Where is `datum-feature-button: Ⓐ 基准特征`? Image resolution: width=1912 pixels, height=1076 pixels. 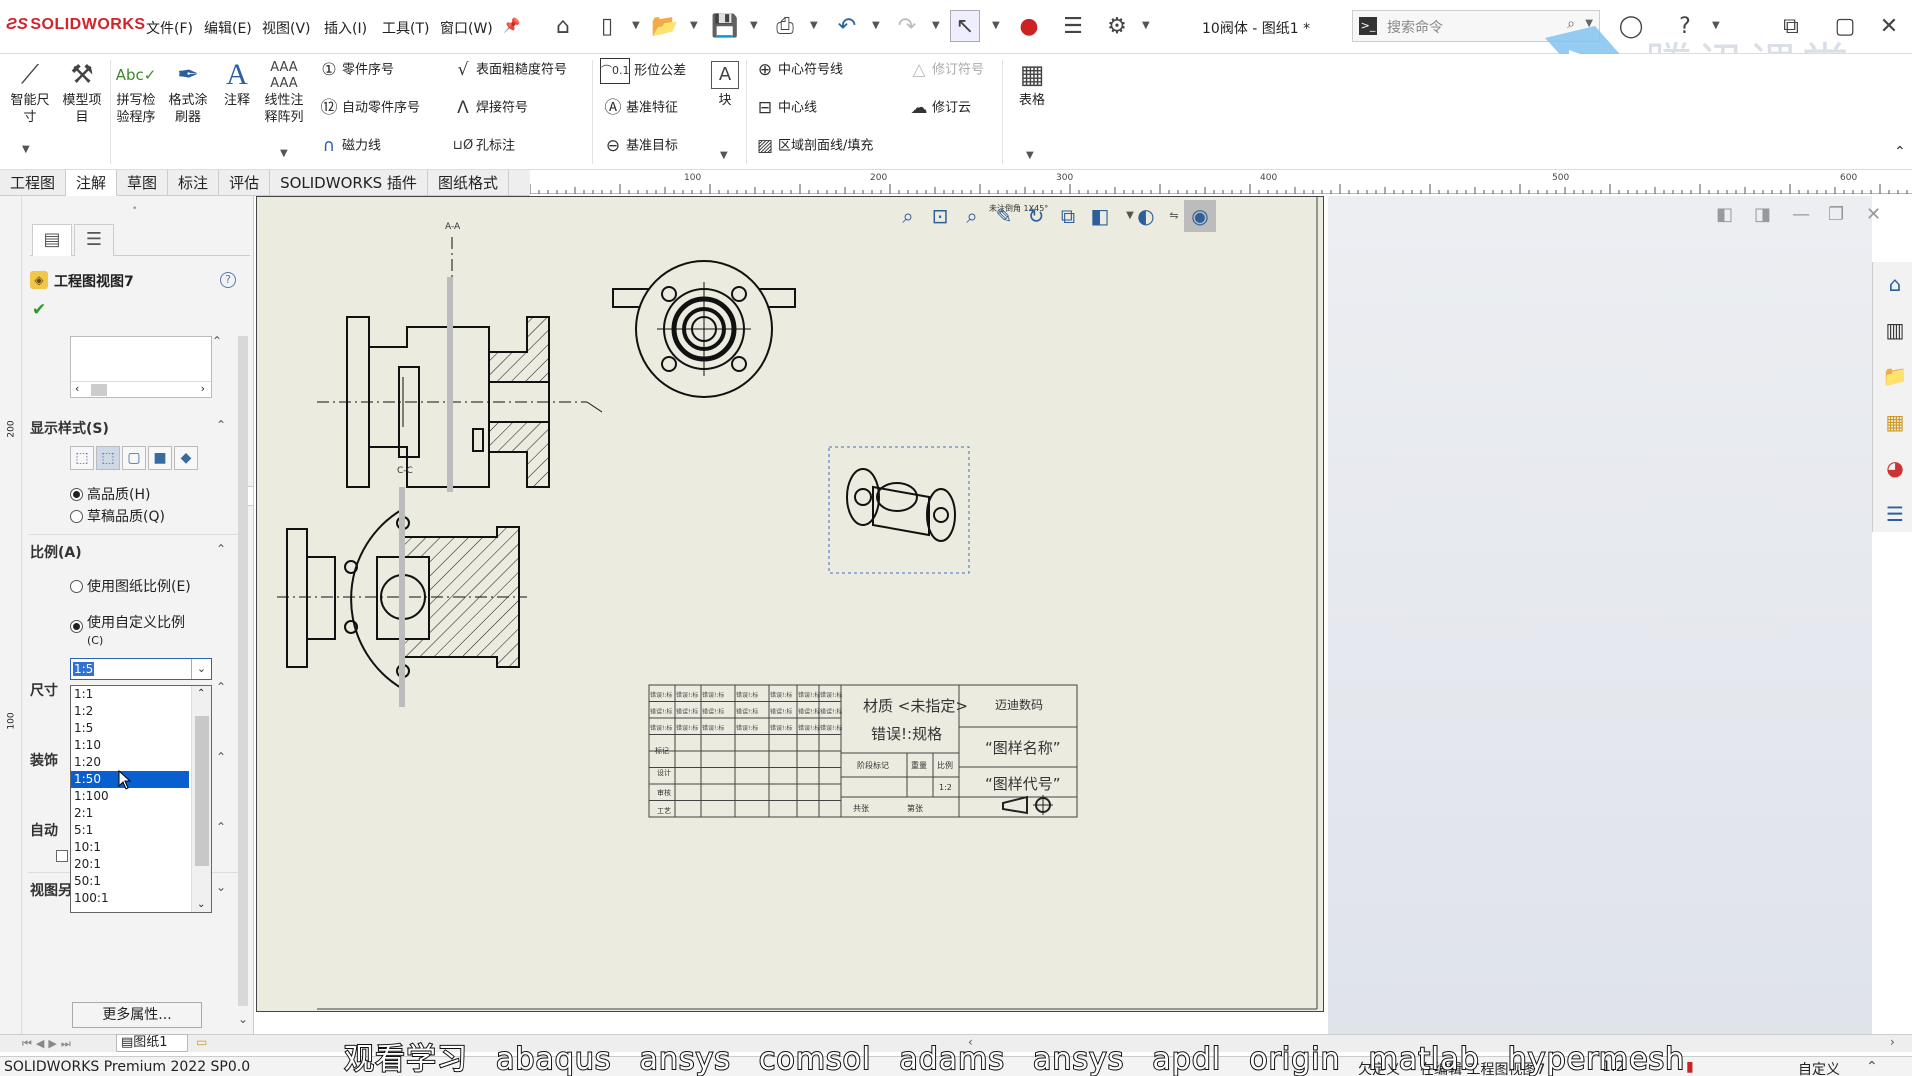 datum-feature-button: Ⓐ 基准特征 is located at coordinates (639, 108).